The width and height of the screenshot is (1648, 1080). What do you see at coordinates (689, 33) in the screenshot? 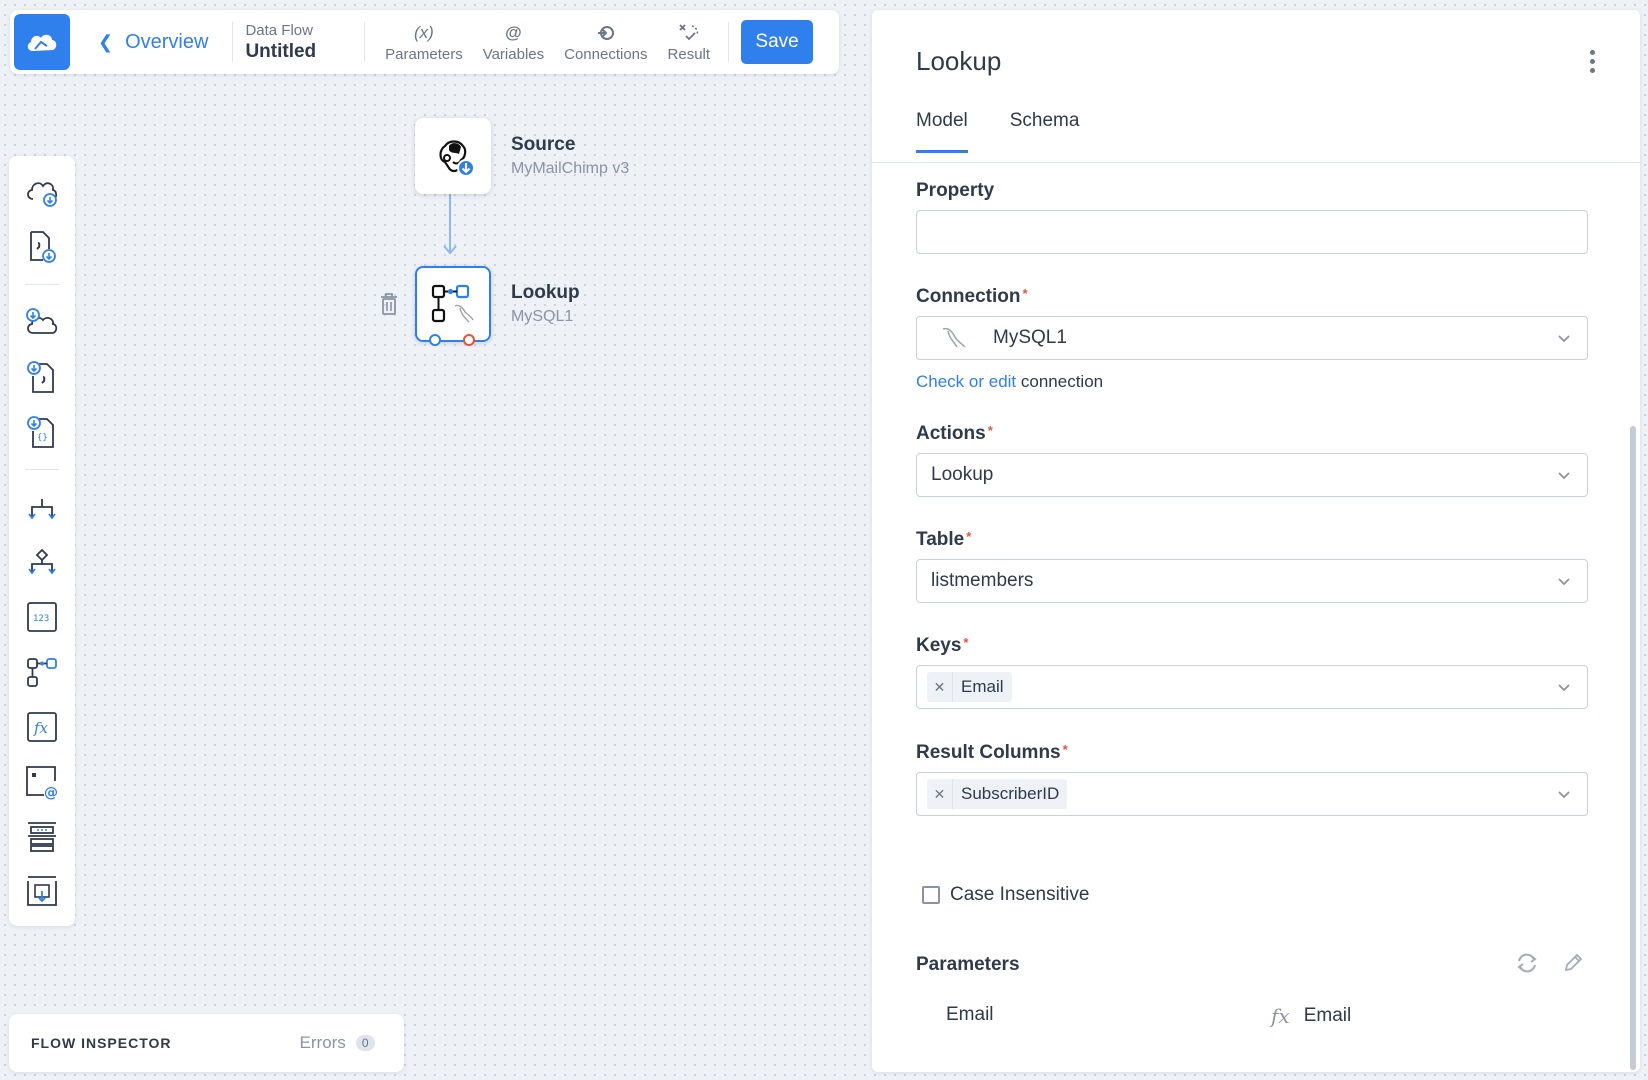
I see `result-check-icon` at bounding box center [689, 33].